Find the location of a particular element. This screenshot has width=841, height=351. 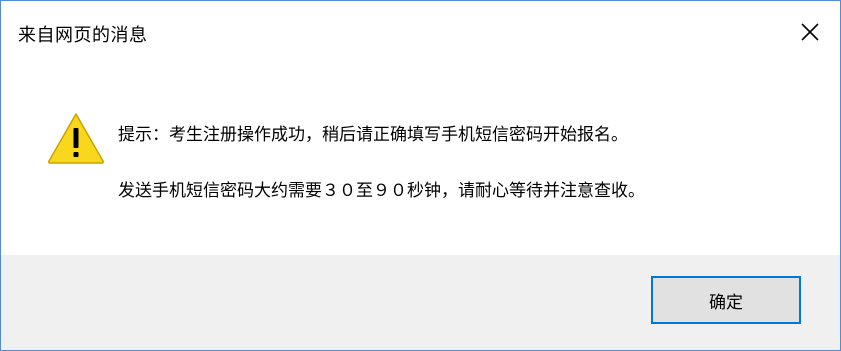

message-line-2: 发送手机短信密码大约需要３０至９０秒钟，请耐心等待并注意查收。 is located at coordinates (381, 191).